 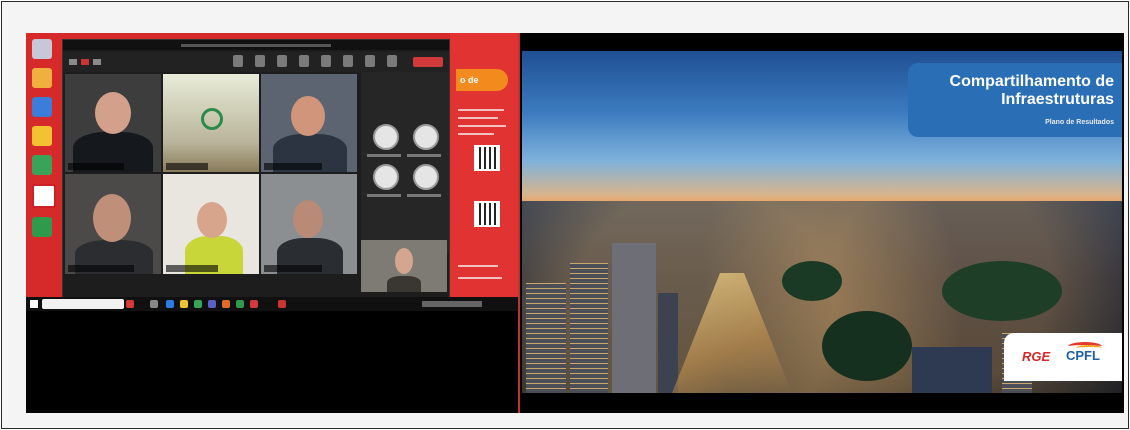 I want to click on reactions-icon, so click(x=260, y=61).